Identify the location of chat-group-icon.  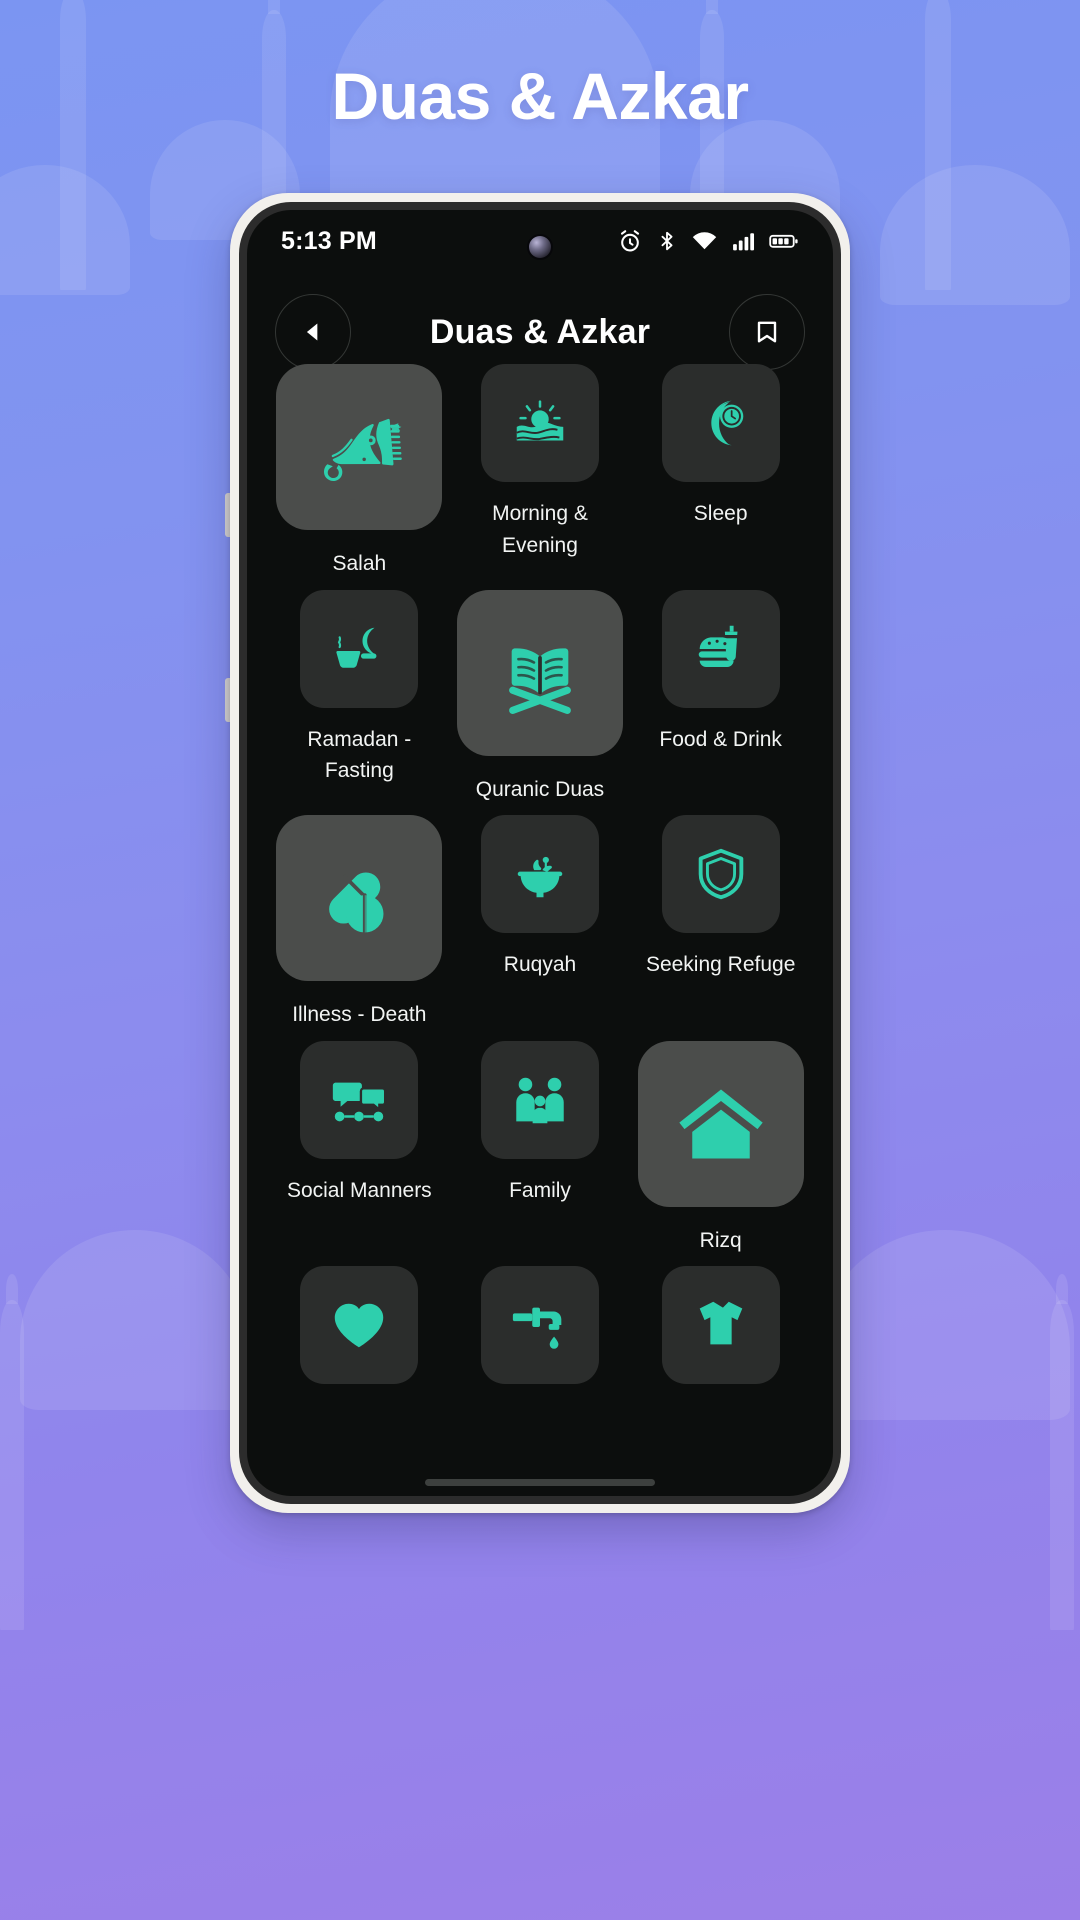
(360, 1101).